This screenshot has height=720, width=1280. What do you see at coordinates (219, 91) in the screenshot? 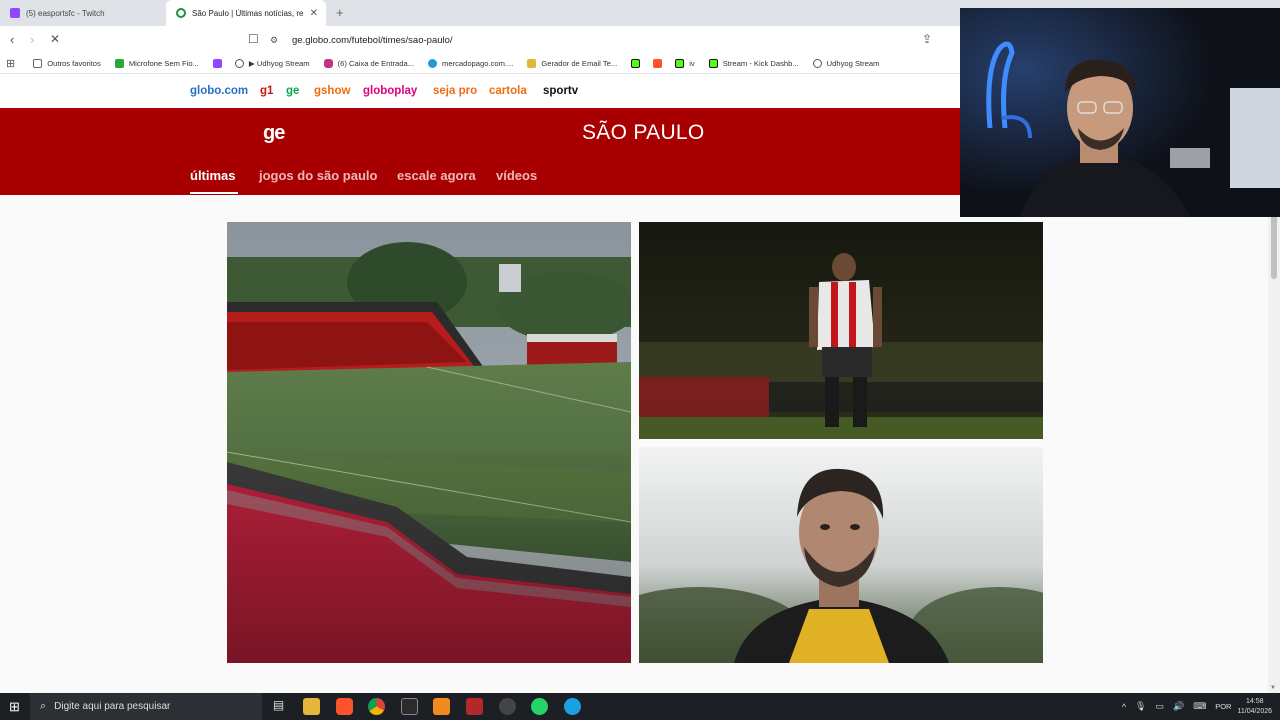
I see `nav-link-globo: globo.com` at bounding box center [219, 91].